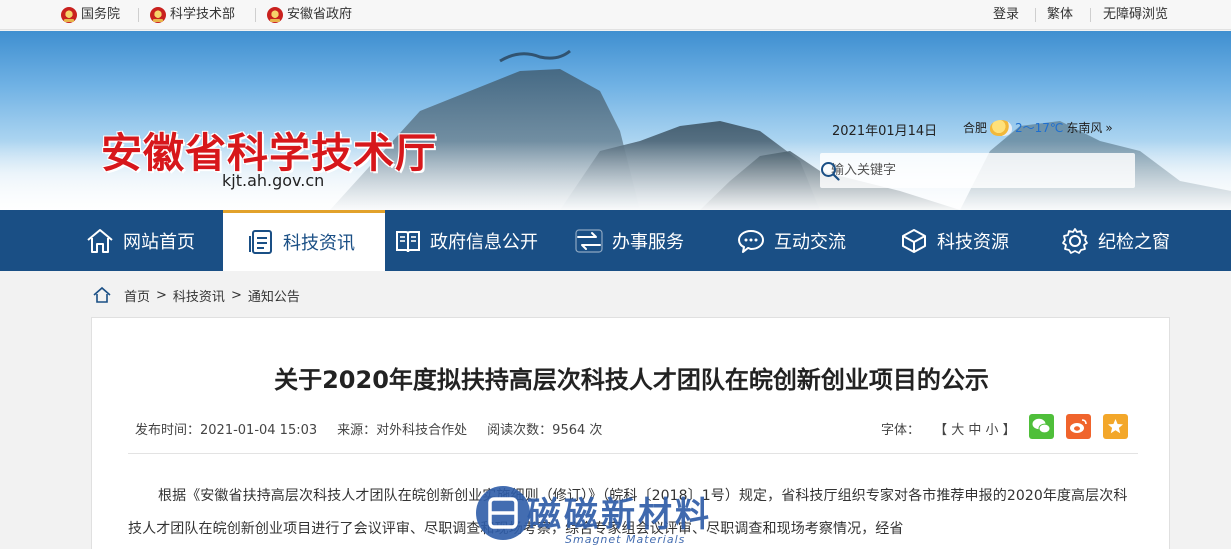  I want to click on login-link: 登录, so click(1006, 15).